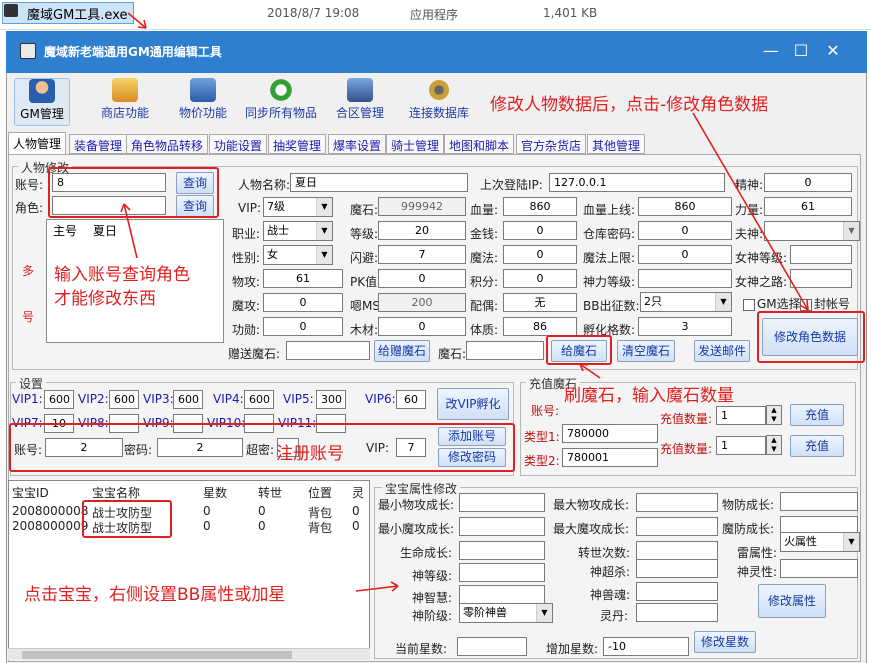 The image size is (871, 663). Describe the element at coordinates (804, 305) in the screenshot. I see `modify-arrow-head` at that location.